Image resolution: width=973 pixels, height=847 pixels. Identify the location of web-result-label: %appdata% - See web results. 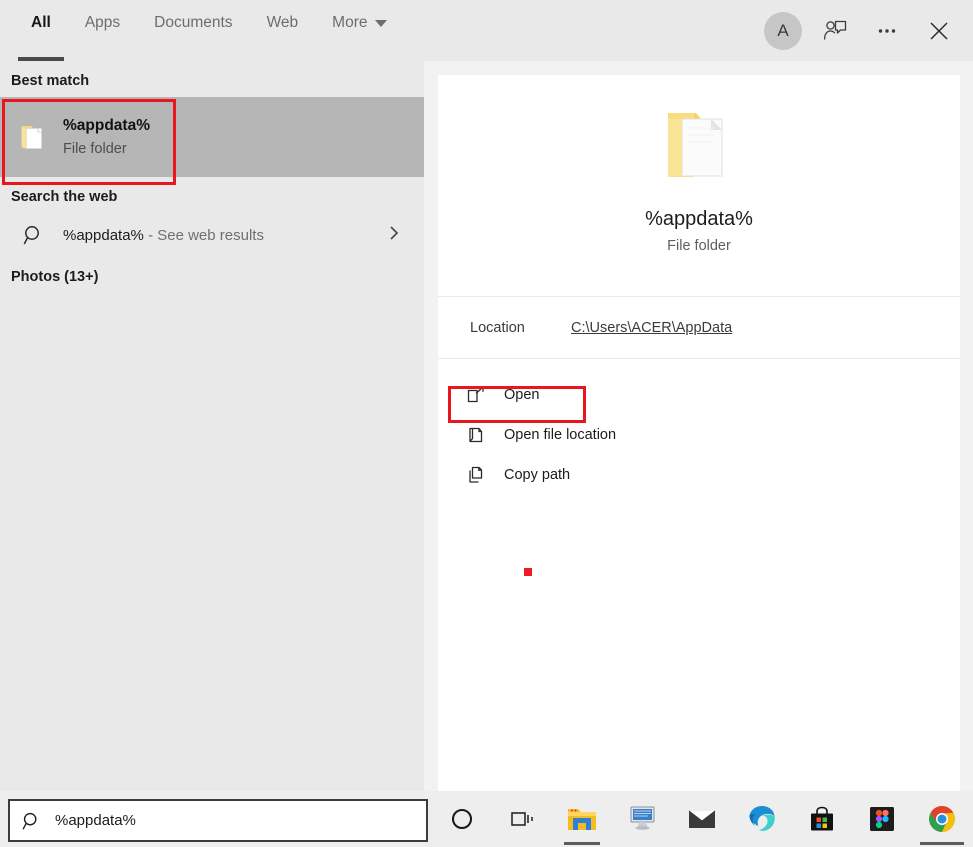
(163, 235).